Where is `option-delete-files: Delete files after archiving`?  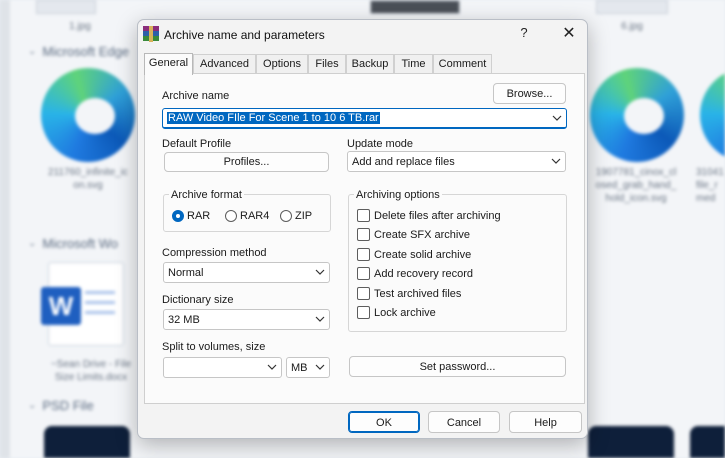
option-delete-files: Delete files after archiving is located at coordinates (429, 215).